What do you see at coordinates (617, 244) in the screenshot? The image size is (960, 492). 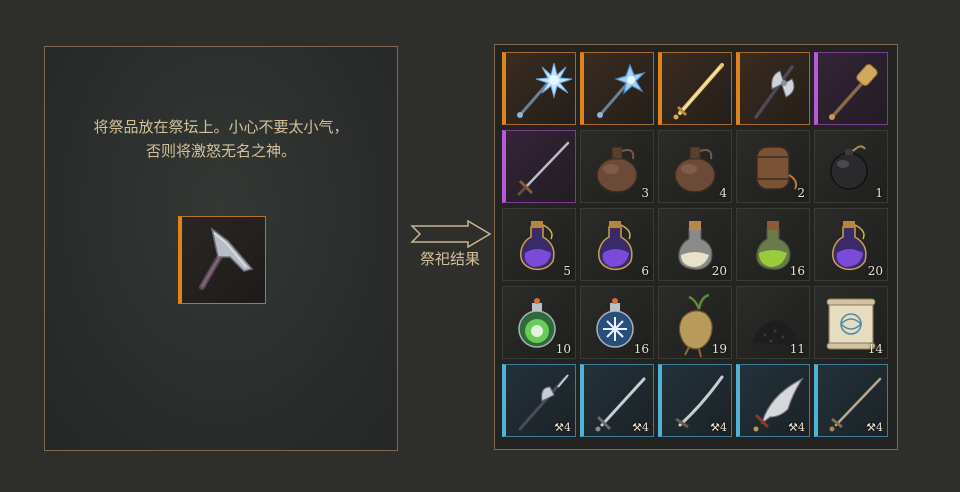 I see `result-slot: 6` at bounding box center [617, 244].